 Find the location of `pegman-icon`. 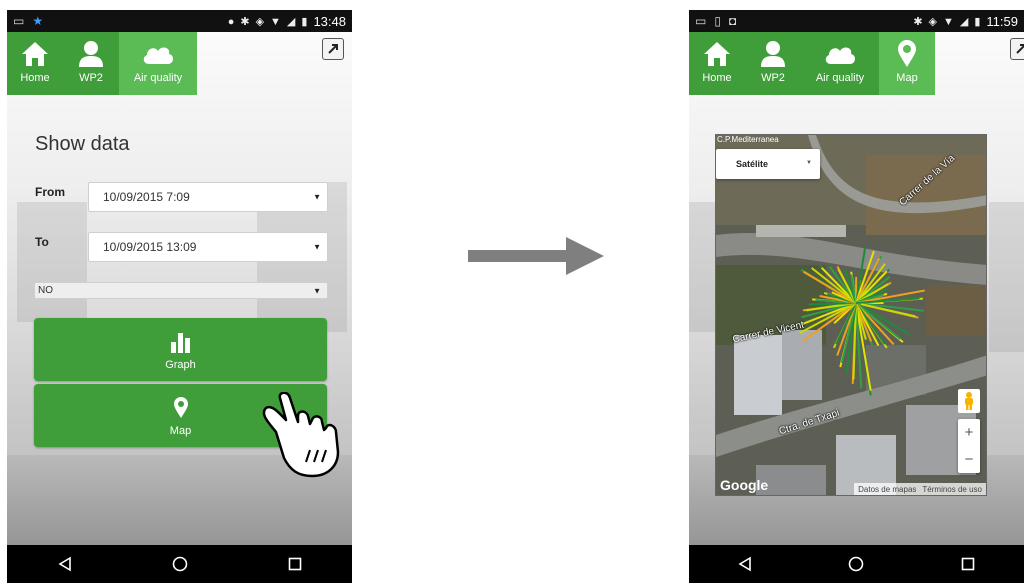

pegman-icon is located at coordinates (969, 401).